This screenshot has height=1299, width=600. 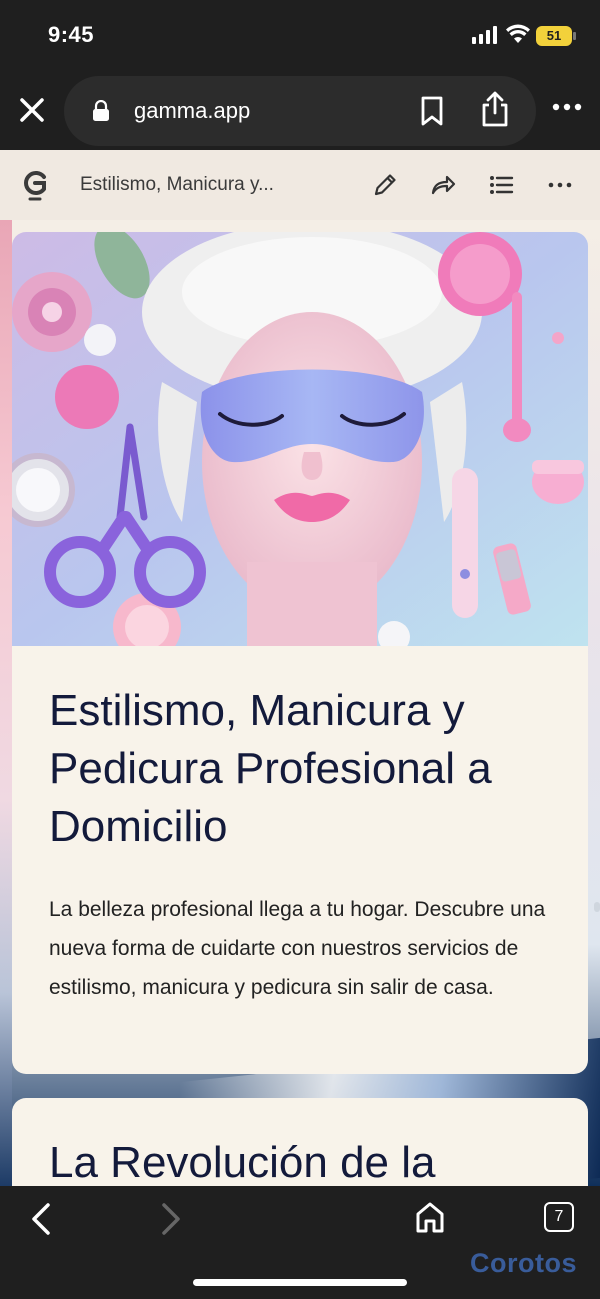 What do you see at coordinates (523, 1263) in the screenshot?
I see `watermark-logo: Corotos` at bounding box center [523, 1263].